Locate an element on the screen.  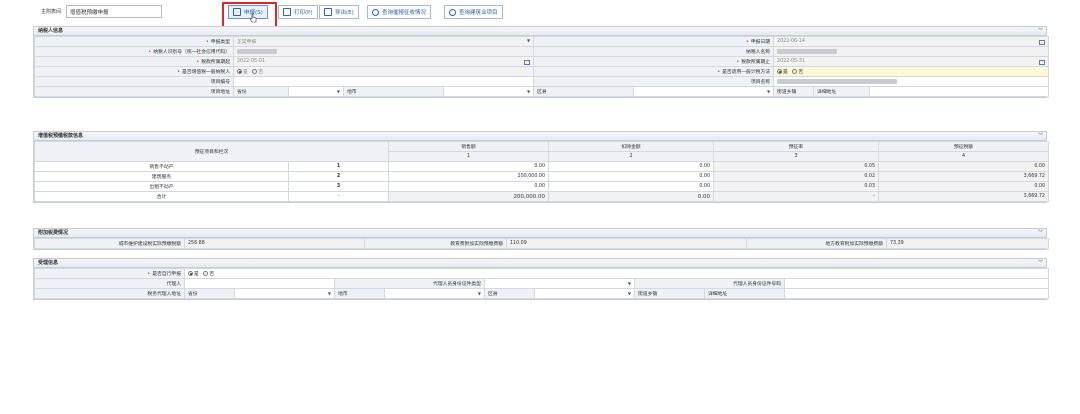
province-label: 省份 is located at coordinates (261, 91).